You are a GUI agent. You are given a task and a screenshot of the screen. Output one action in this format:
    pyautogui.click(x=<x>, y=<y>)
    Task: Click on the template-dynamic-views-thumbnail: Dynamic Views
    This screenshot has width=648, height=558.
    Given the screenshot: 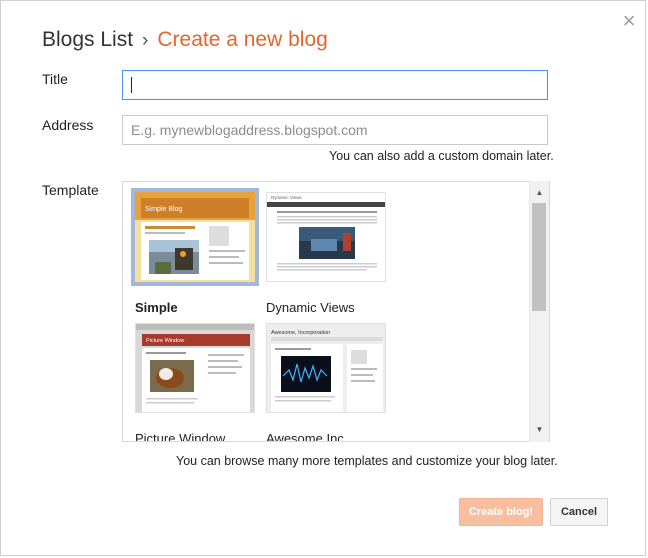 What is the action you would take?
    pyautogui.click(x=326, y=237)
    